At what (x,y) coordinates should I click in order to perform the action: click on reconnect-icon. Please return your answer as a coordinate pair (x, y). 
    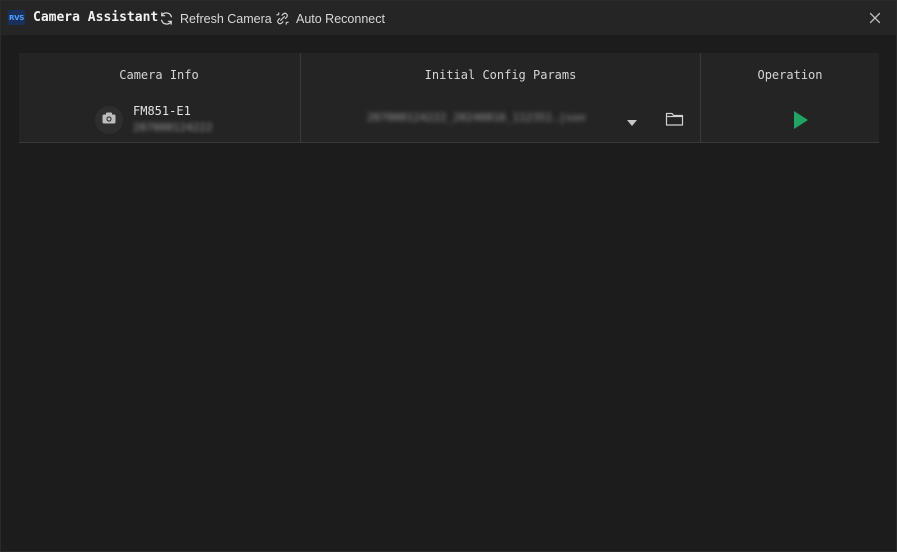
    Looking at the image, I should click on (282, 18).